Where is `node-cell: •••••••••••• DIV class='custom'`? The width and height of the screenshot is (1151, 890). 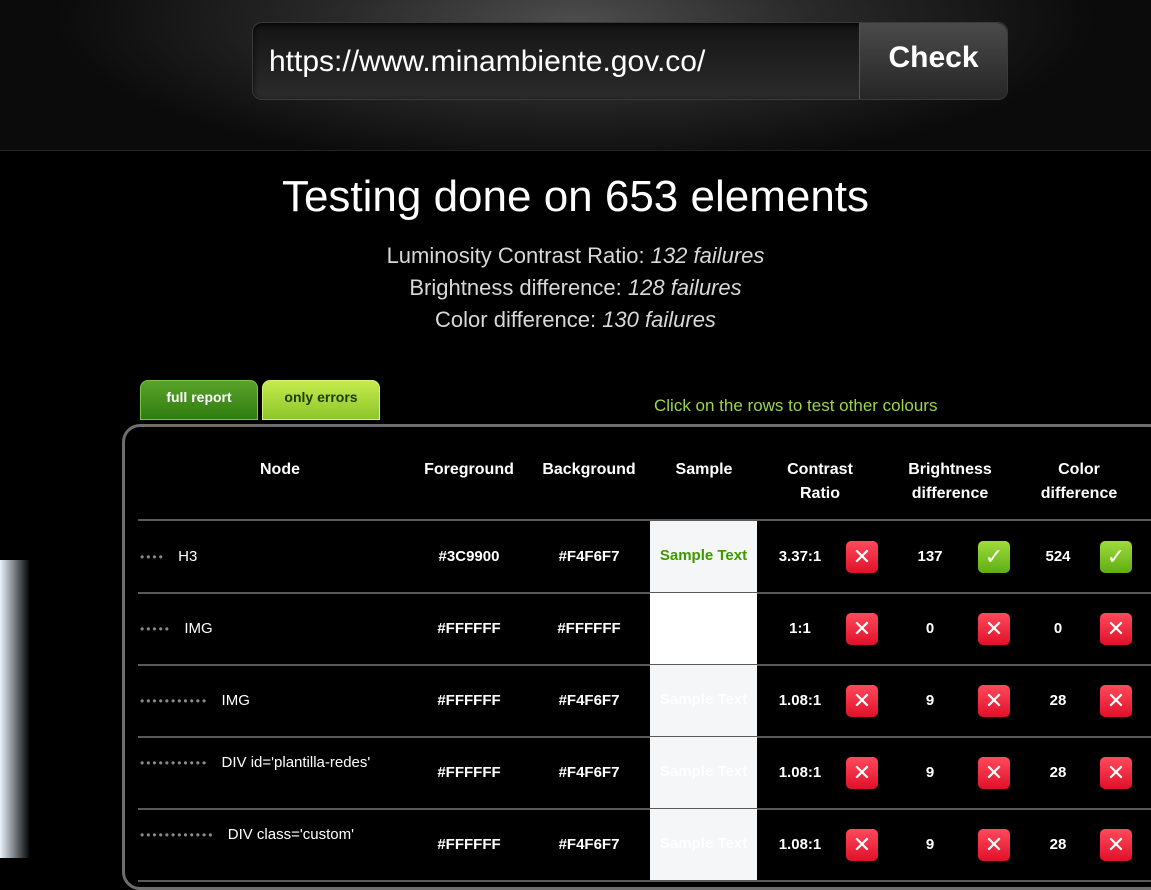 node-cell: •••••••••••• DIV class='custom' is located at coordinates (275, 835).